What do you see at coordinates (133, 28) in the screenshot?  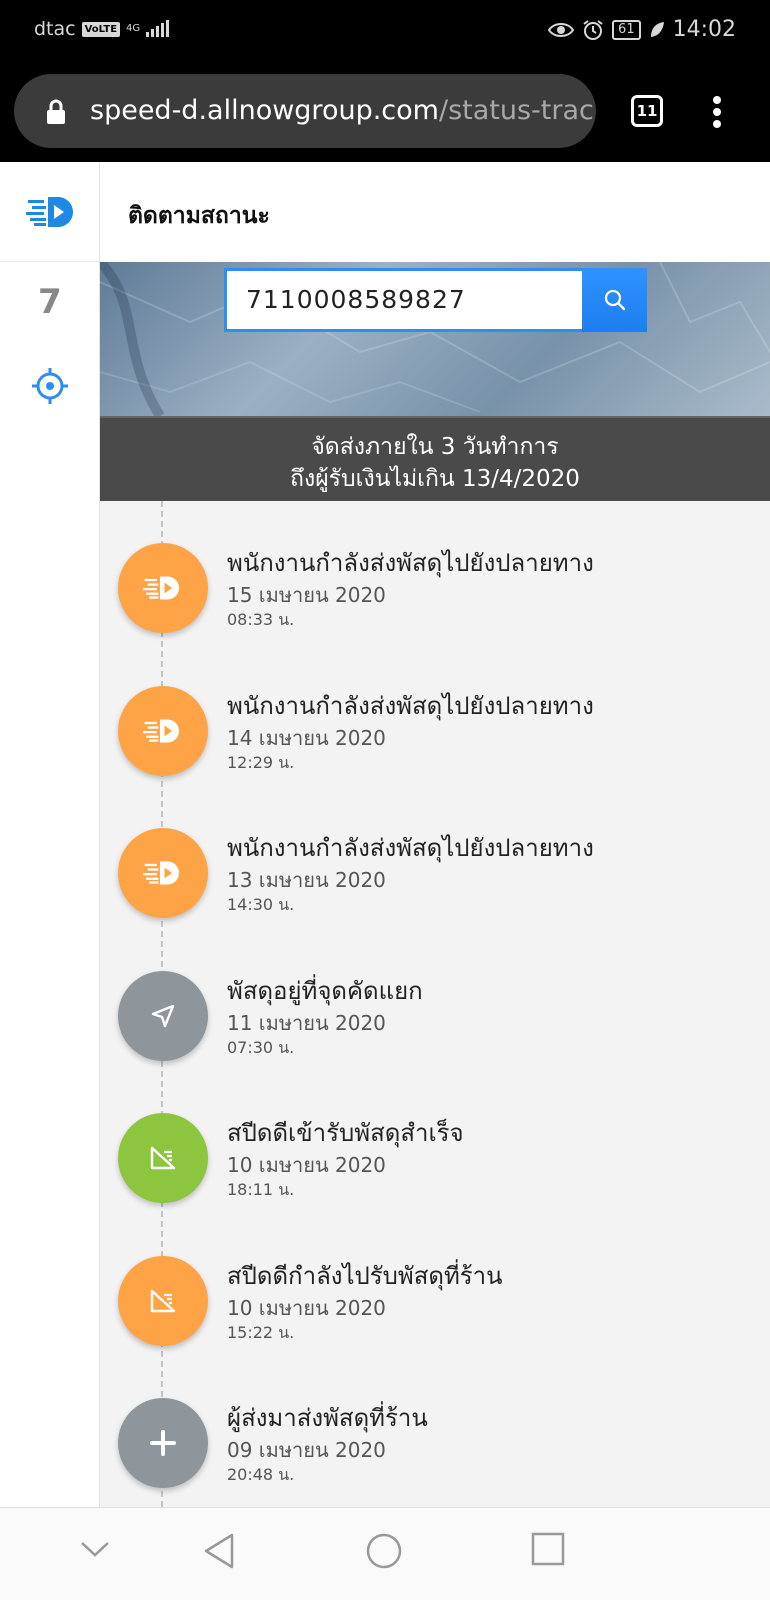 I see `network-type: 4G` at bounding box center [133, 28].